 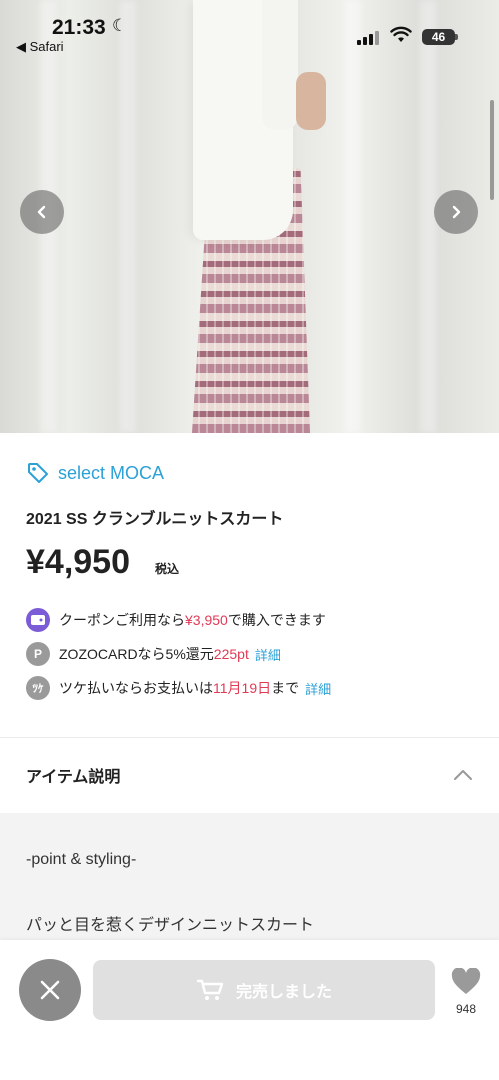 I want to click on coupon-price: ¥3,950, so click(x=206, y=620).